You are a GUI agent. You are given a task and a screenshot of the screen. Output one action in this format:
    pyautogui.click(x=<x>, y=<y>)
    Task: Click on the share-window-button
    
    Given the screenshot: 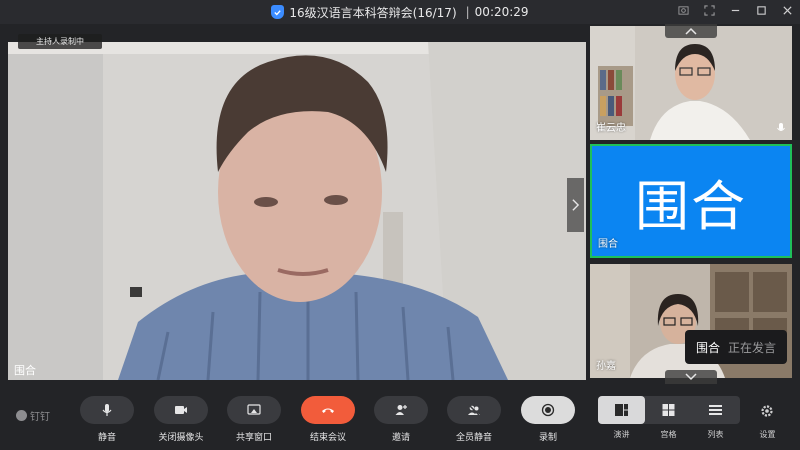 What is the action you would take?
    pyautogui.click(x=254, y=410)
    